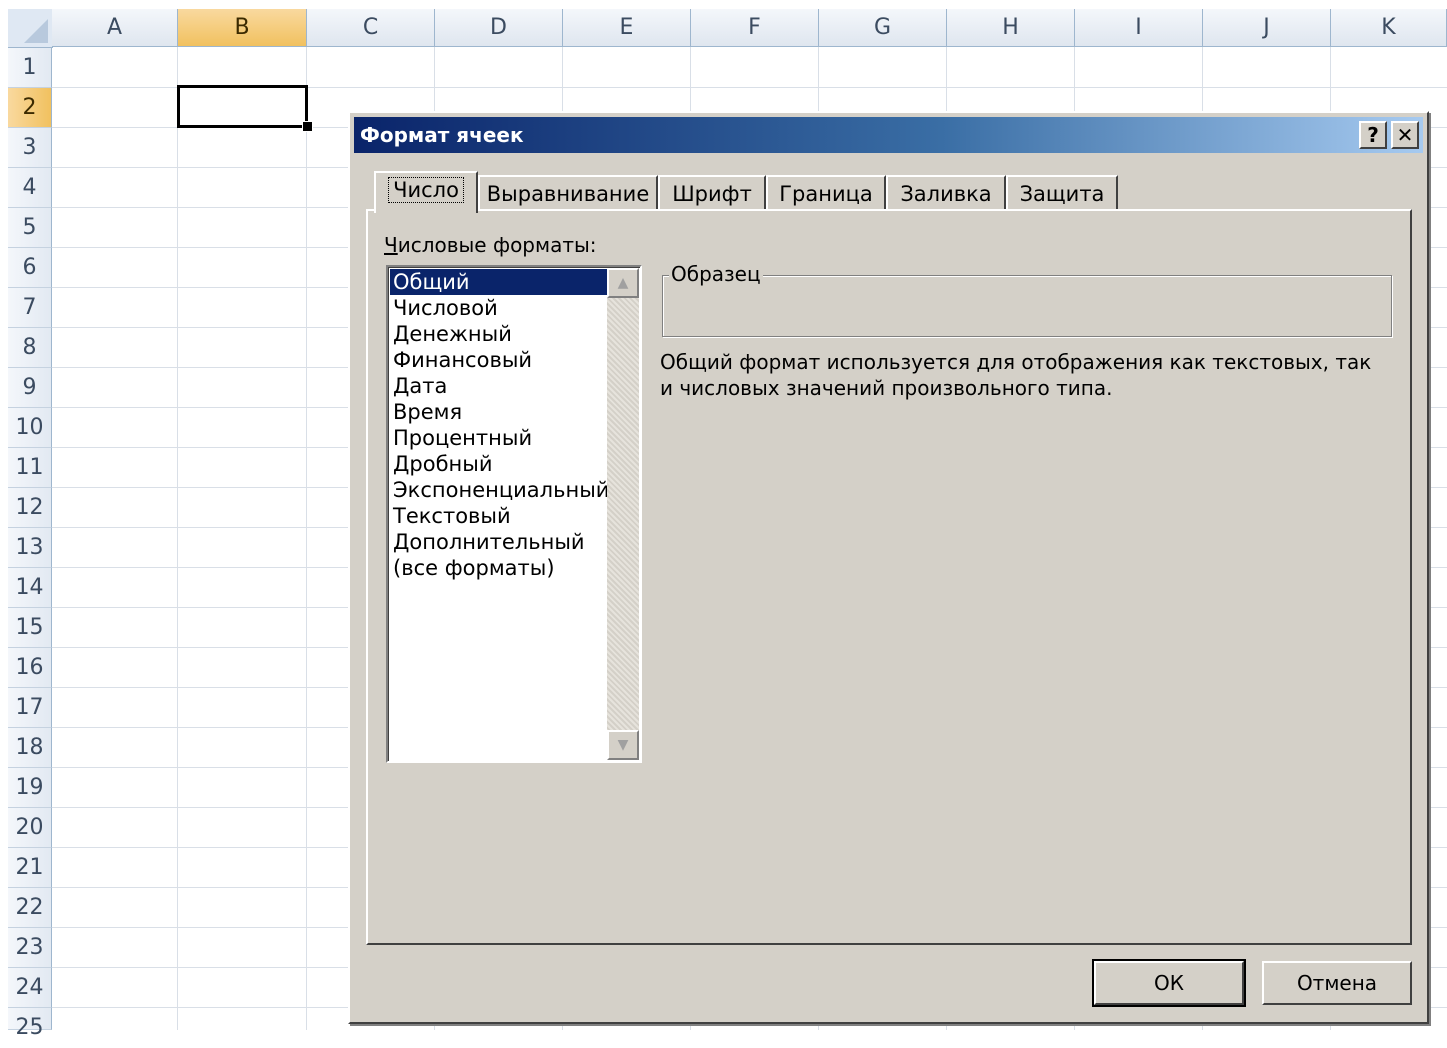  Describe the element at coordinates (499, 490) in the screenshot. I see `list-item-scientific: Экспоненциальный` at that location.